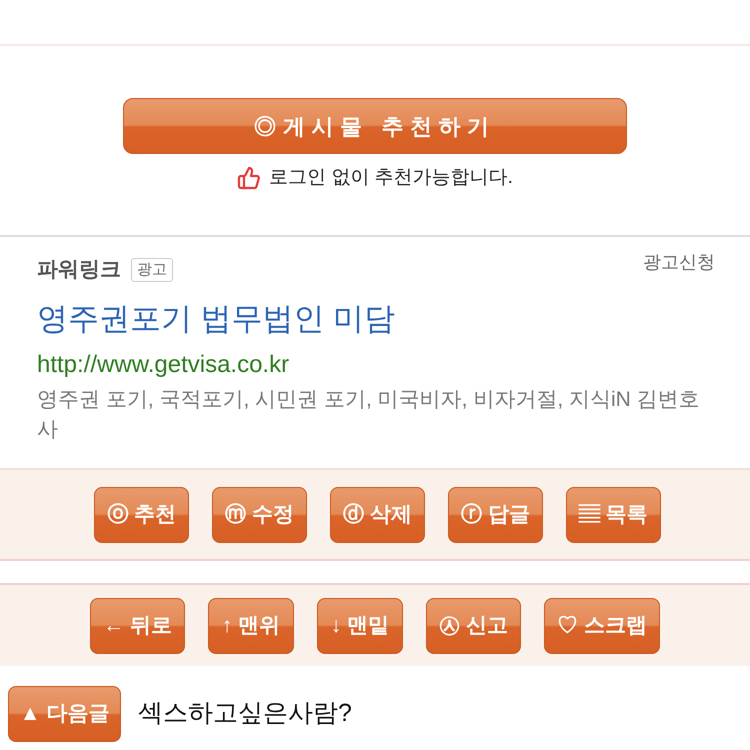  Describe the element at coordinates (375, 365) in the screenshot. I see `ad-url-link: http://www.getvisa.co.kr` at that location.